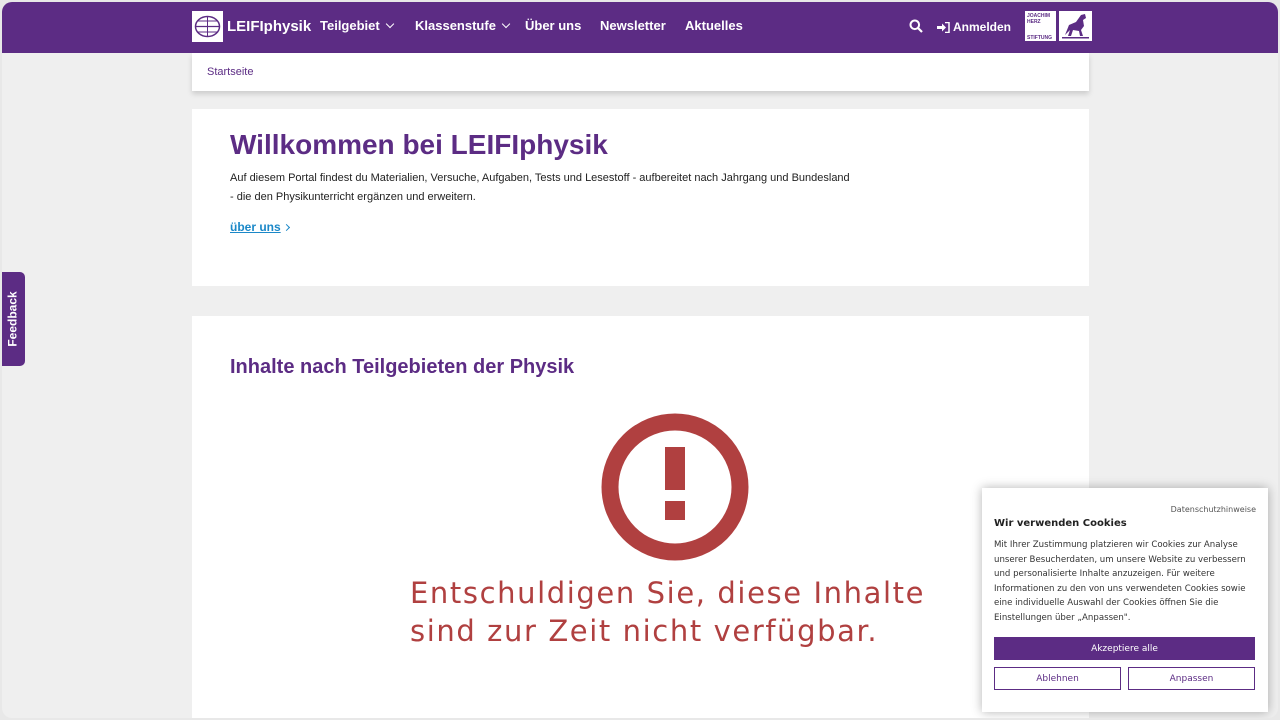  I want to click on nav-label: Über uns, so click(553, 25).